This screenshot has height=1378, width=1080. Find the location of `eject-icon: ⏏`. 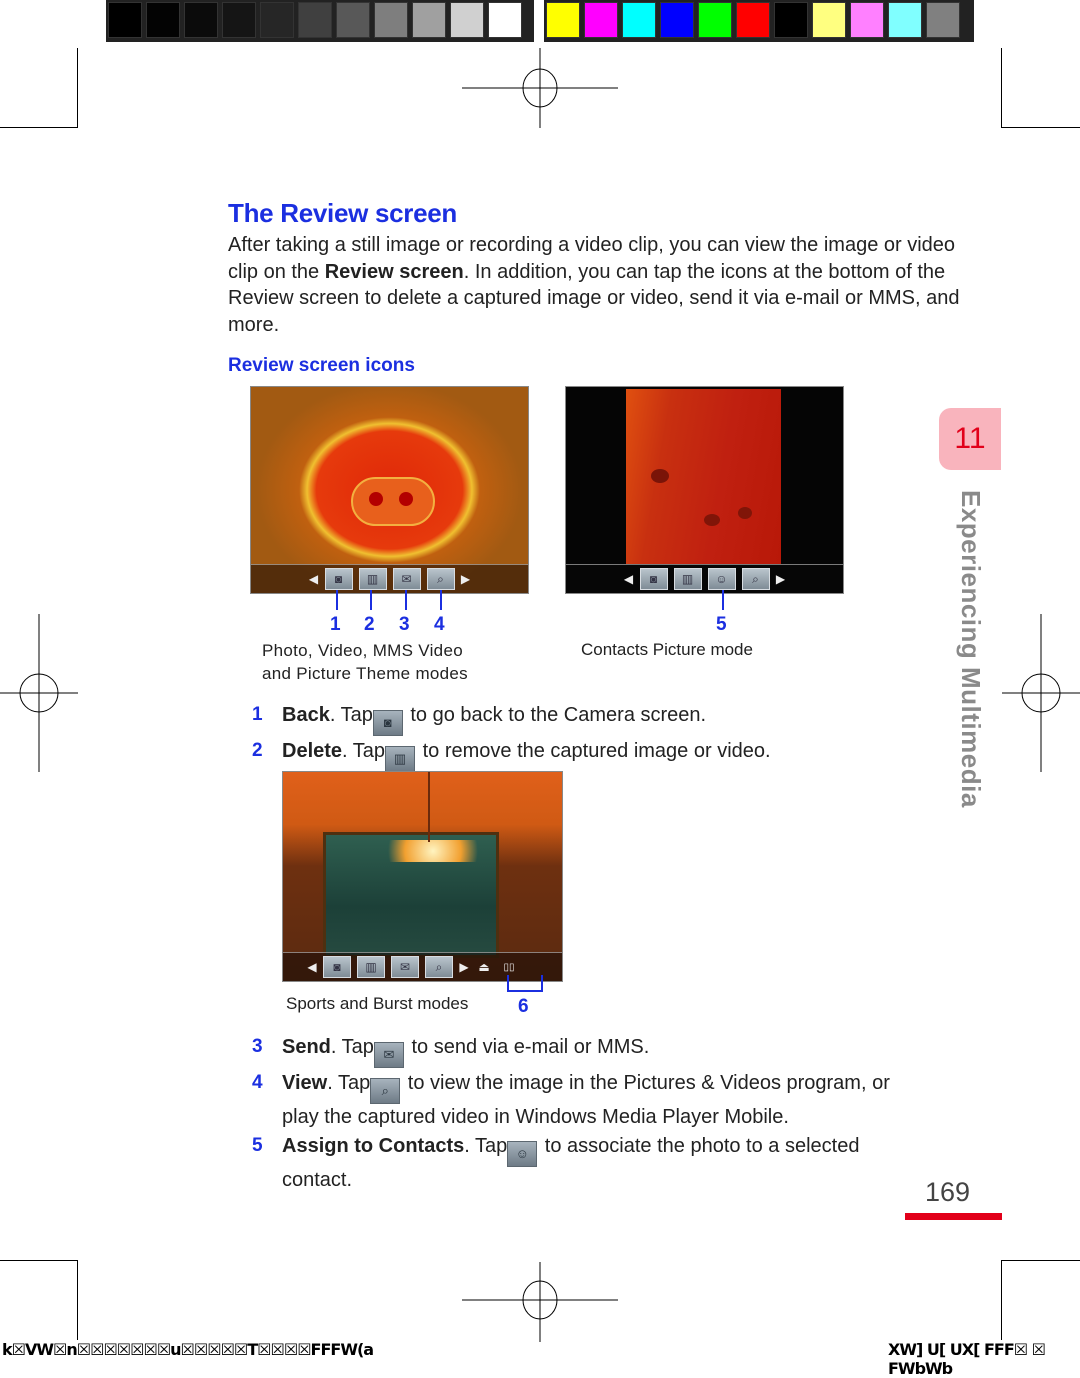

eject-icon: ⏏ is located at coordinates (484, 967).